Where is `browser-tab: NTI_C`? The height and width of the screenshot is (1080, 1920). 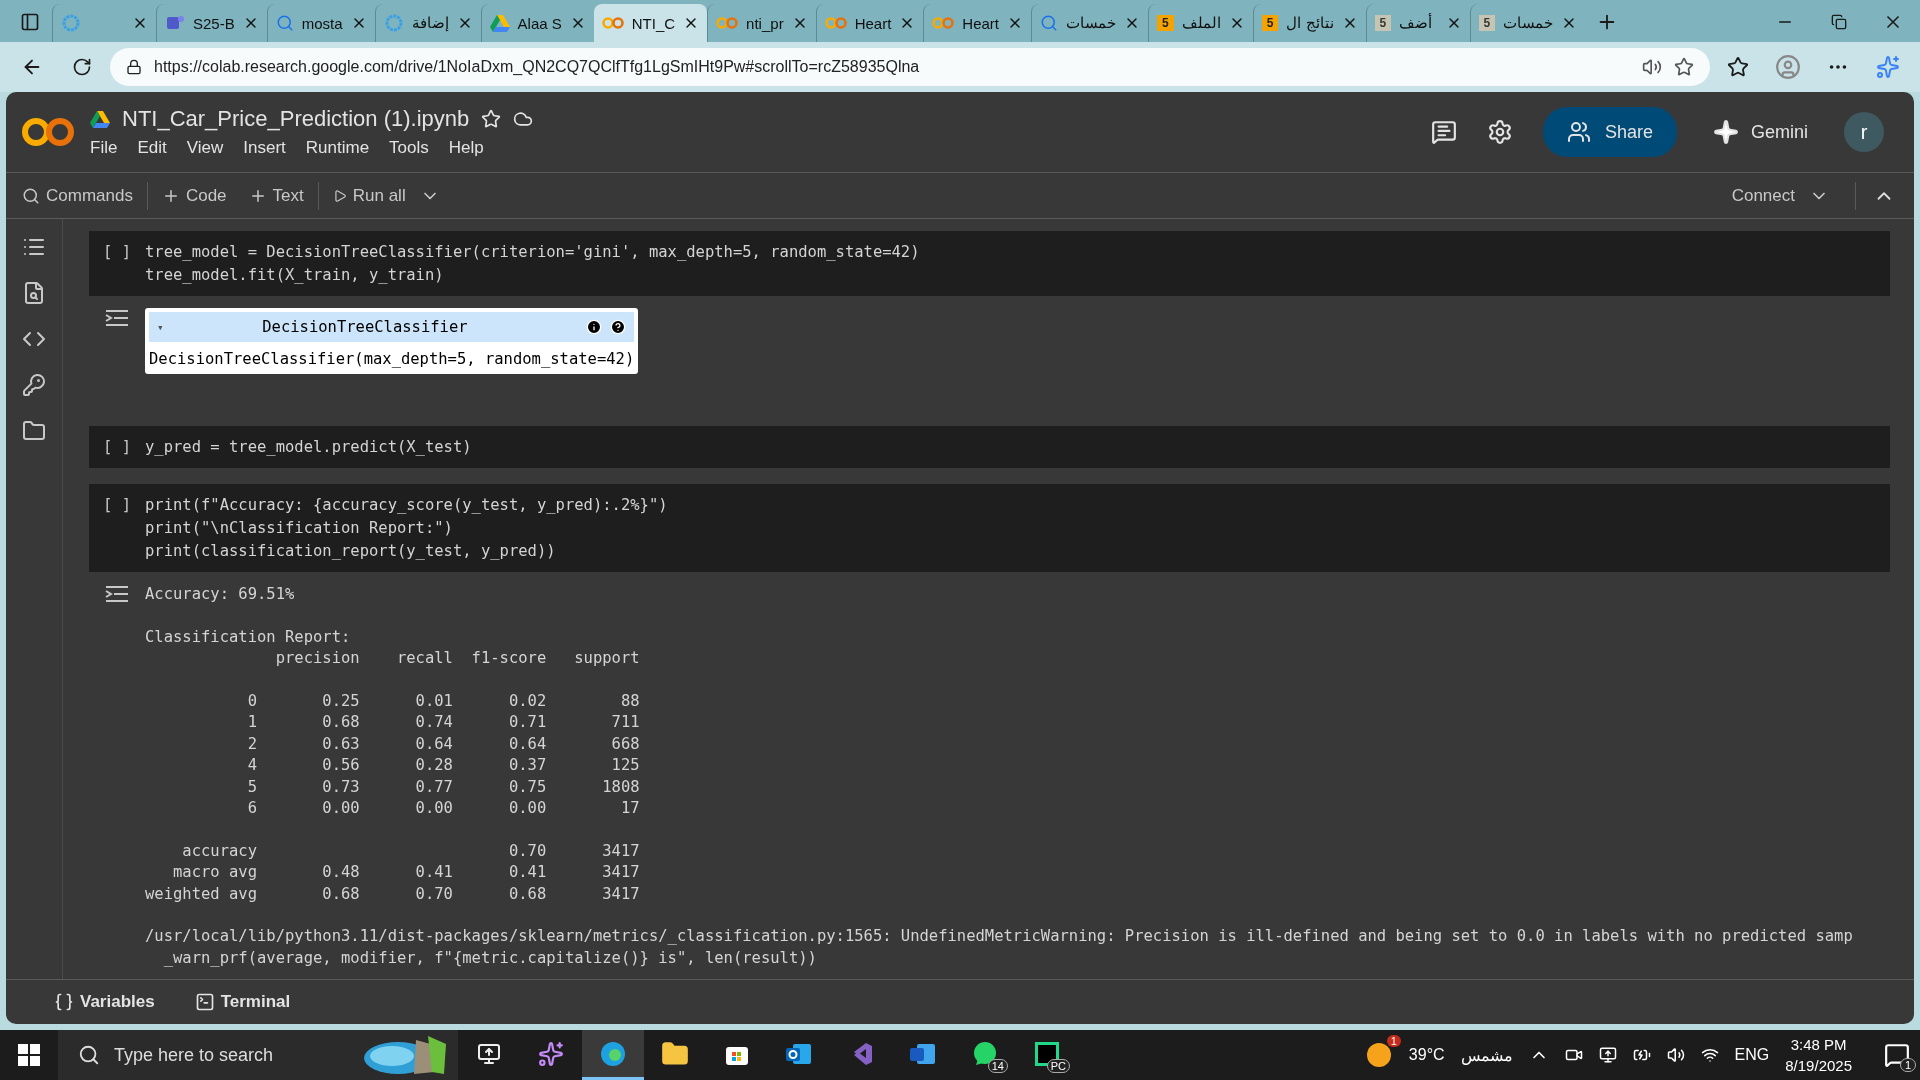
browser-tab: NTI_C is located at coordinates (650, 23).